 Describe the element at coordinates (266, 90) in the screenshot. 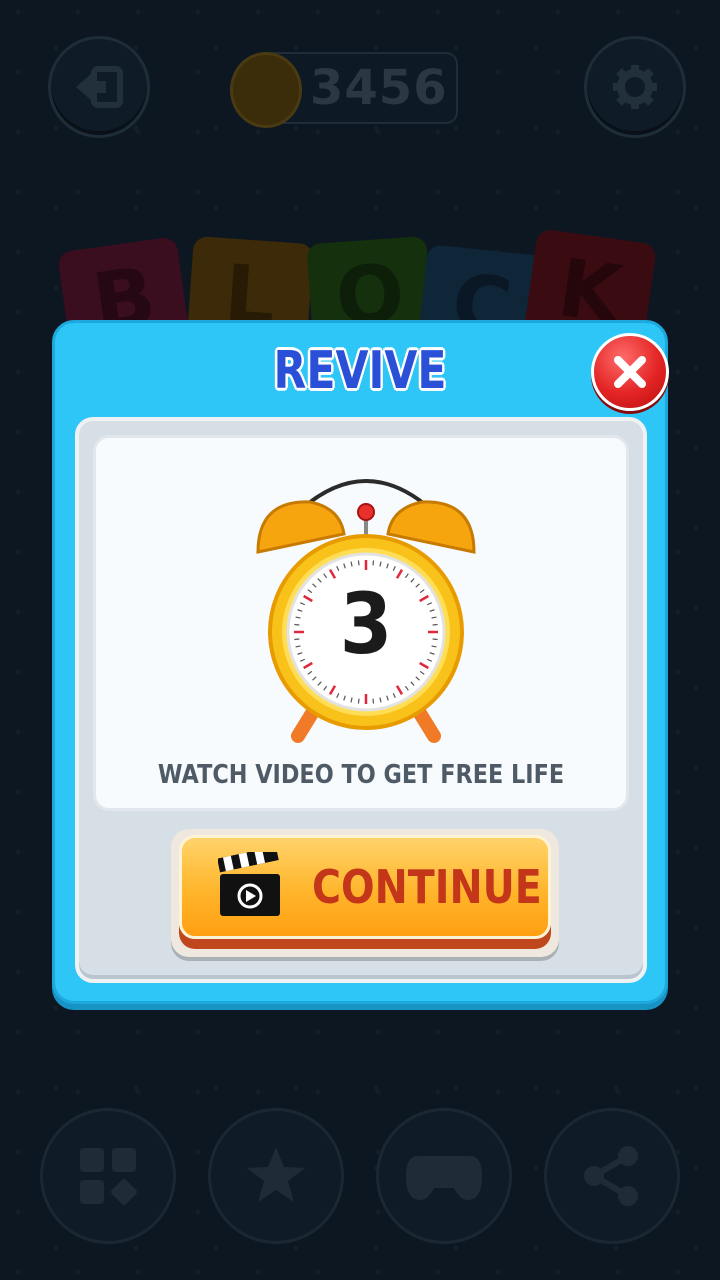

I see `coin-icon` at that location.